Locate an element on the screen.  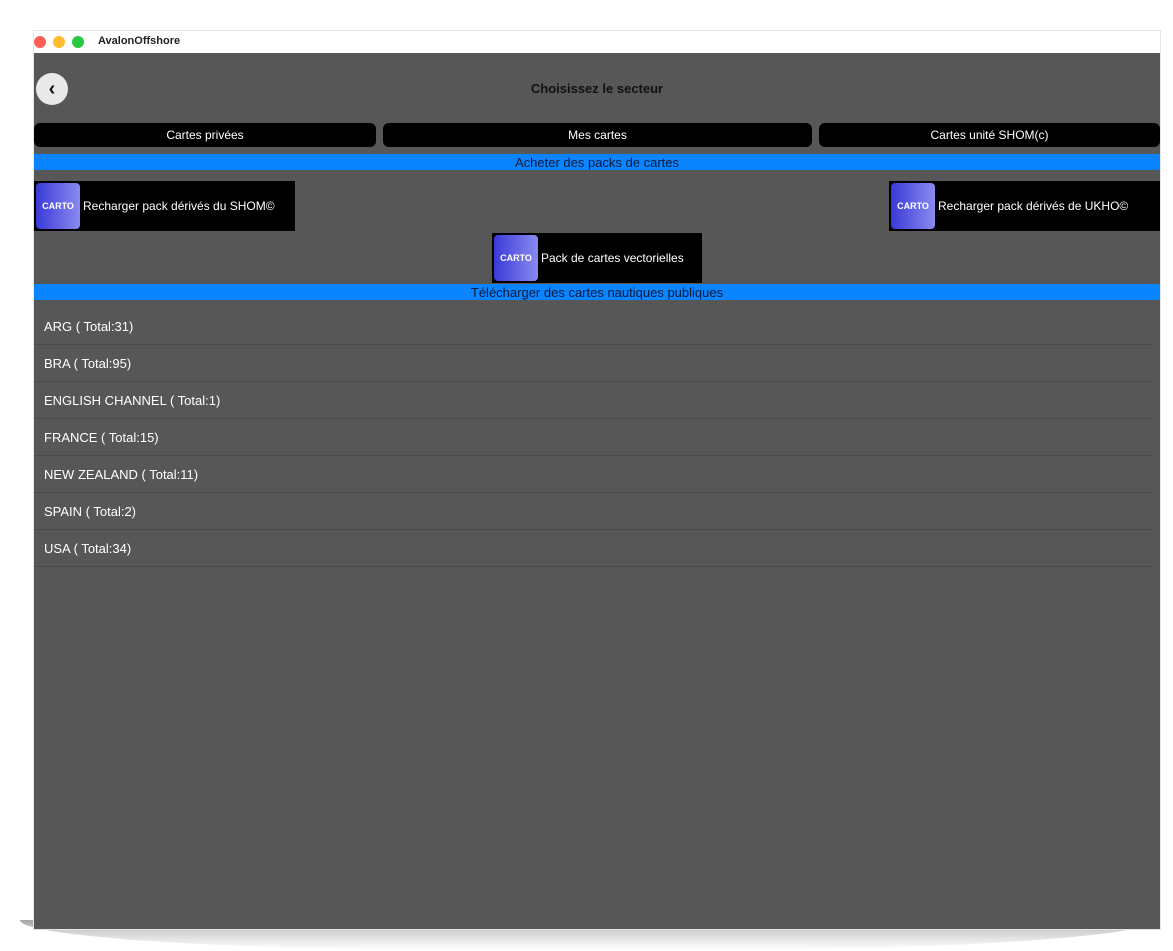
region-item: USA ( Total:34) is located at coordinates (593, 548).